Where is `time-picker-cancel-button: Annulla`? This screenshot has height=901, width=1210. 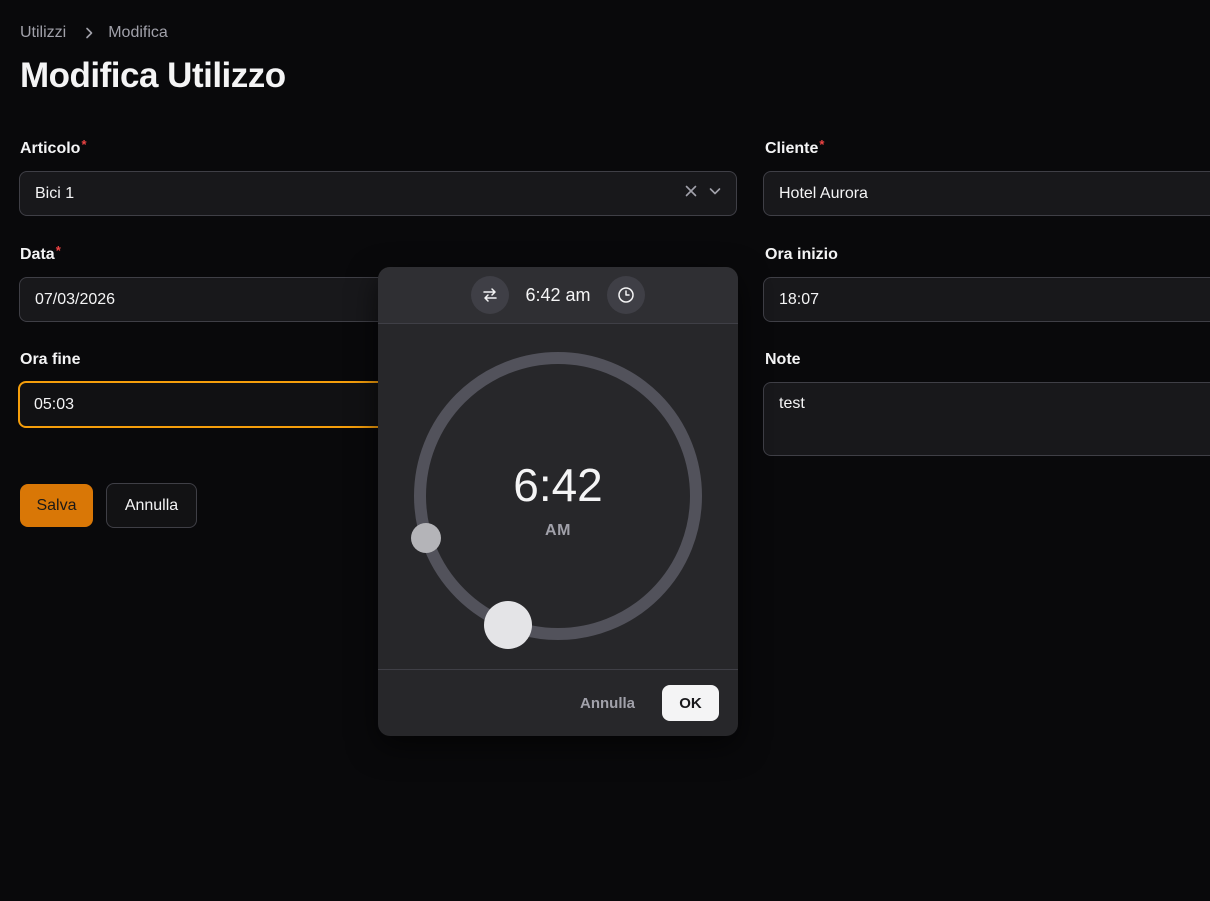 time-picker-cancel-button: Annulla is located at coordinates (607, 703).